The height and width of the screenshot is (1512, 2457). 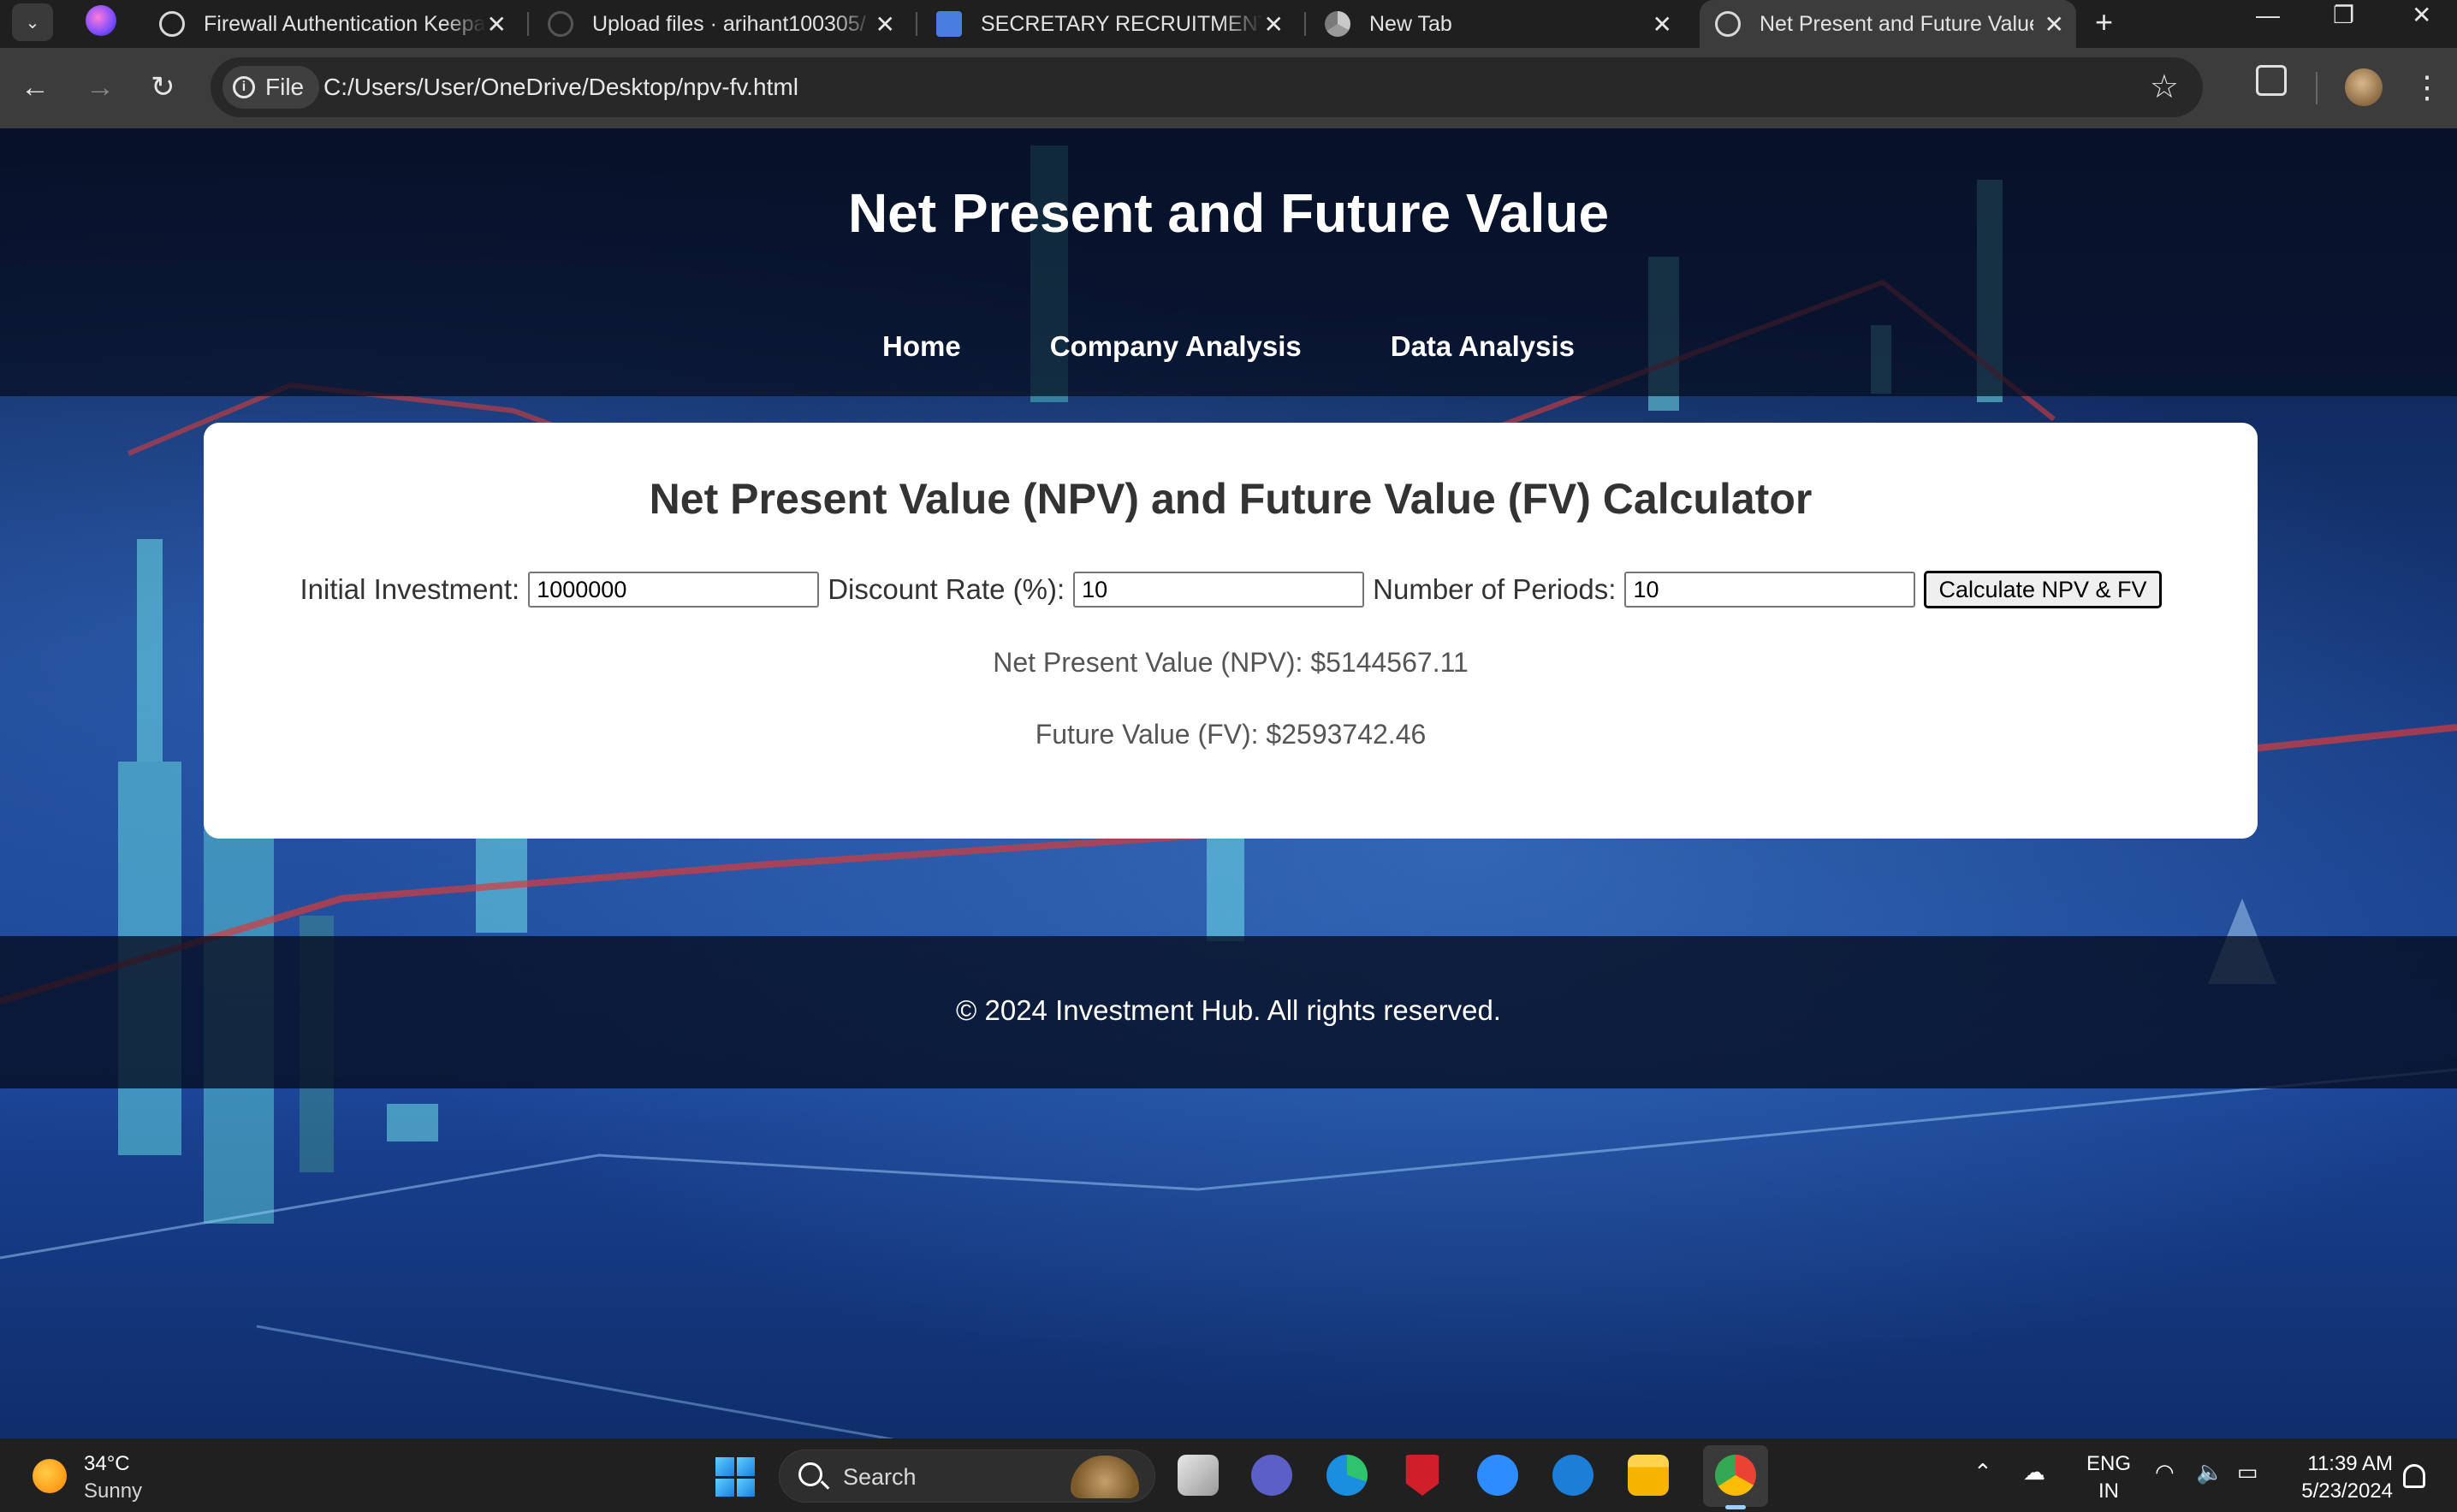 I want to click on tab-title: Firewall Authentication Keepa, so click(x=345, y=23).